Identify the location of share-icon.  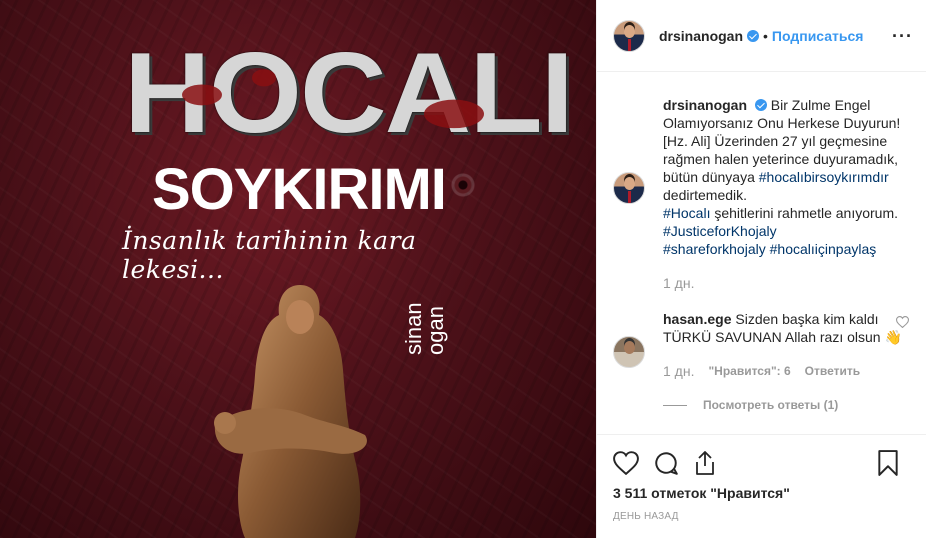
(705, 463).